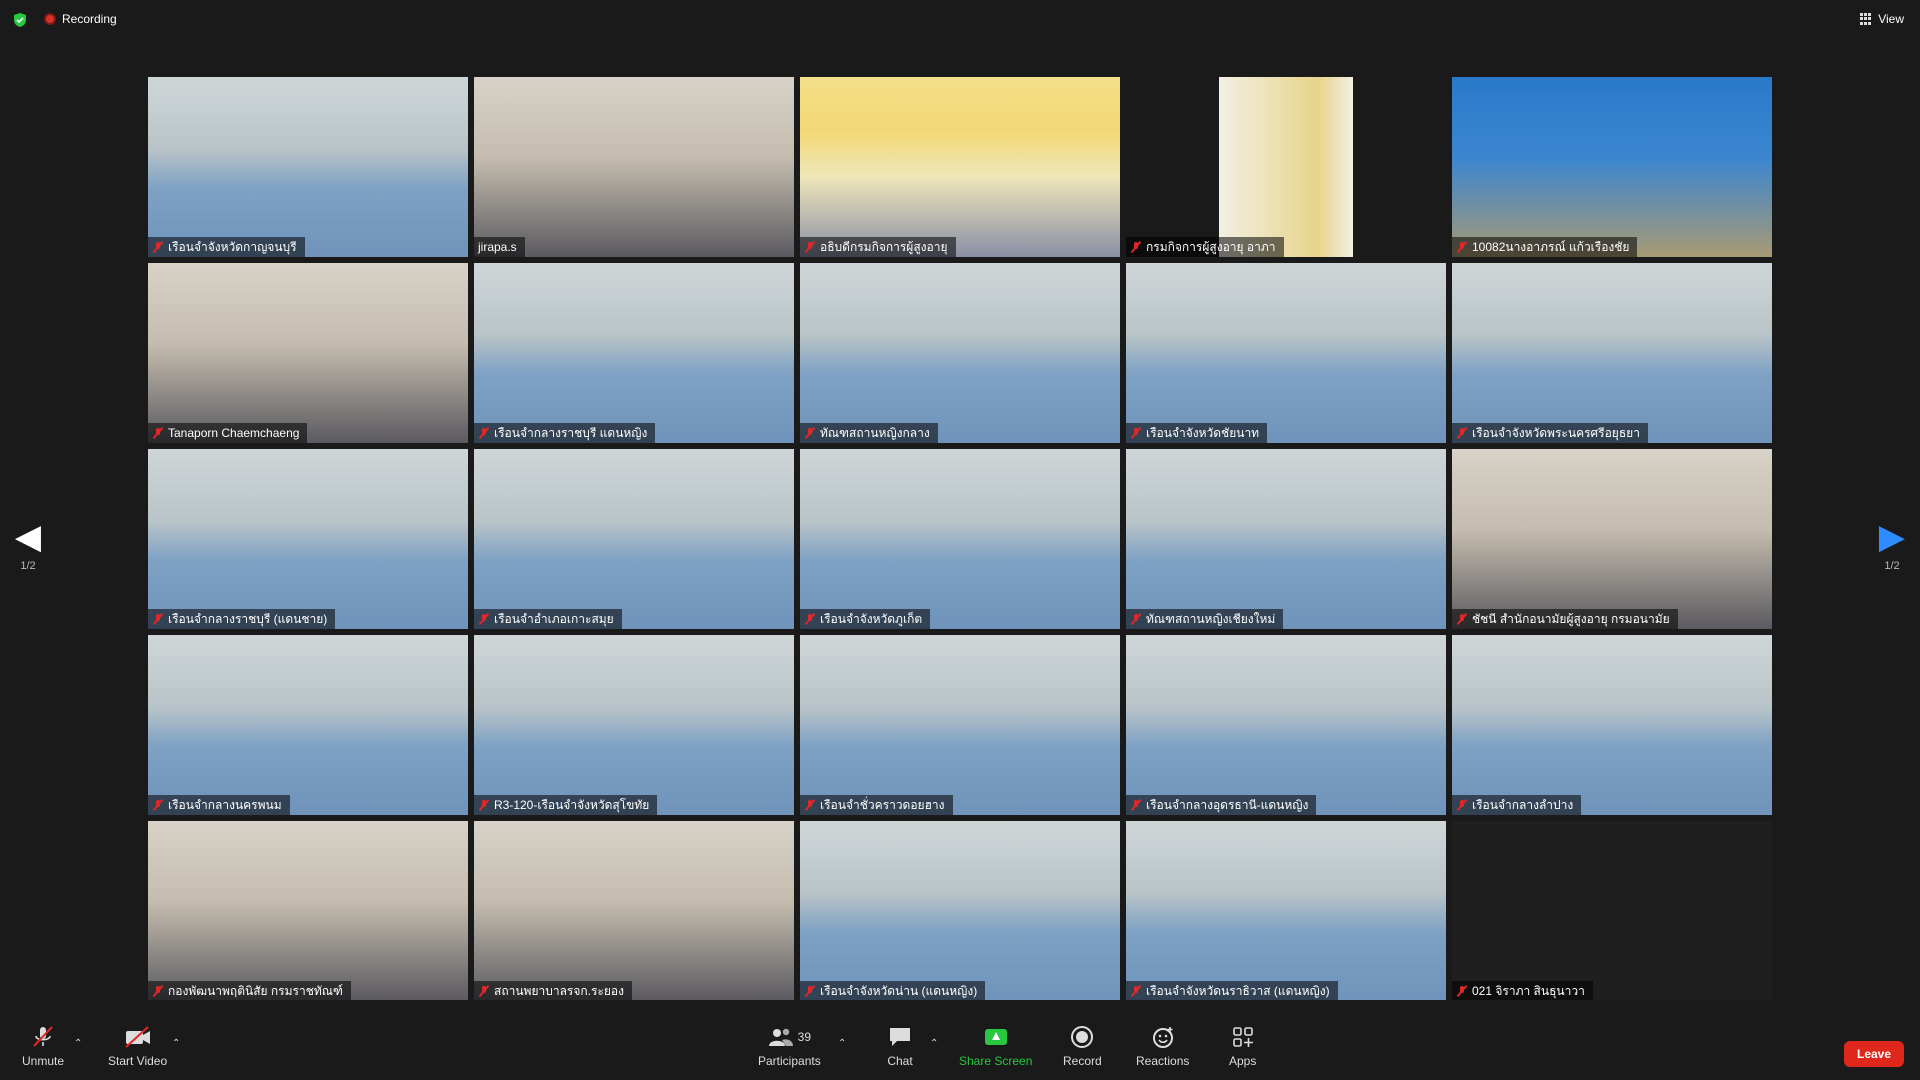 Image resolution: width=1920 pixels, height=1080 pixels. I want to click on reactions-label: Reactions, so click(1163, 1061).